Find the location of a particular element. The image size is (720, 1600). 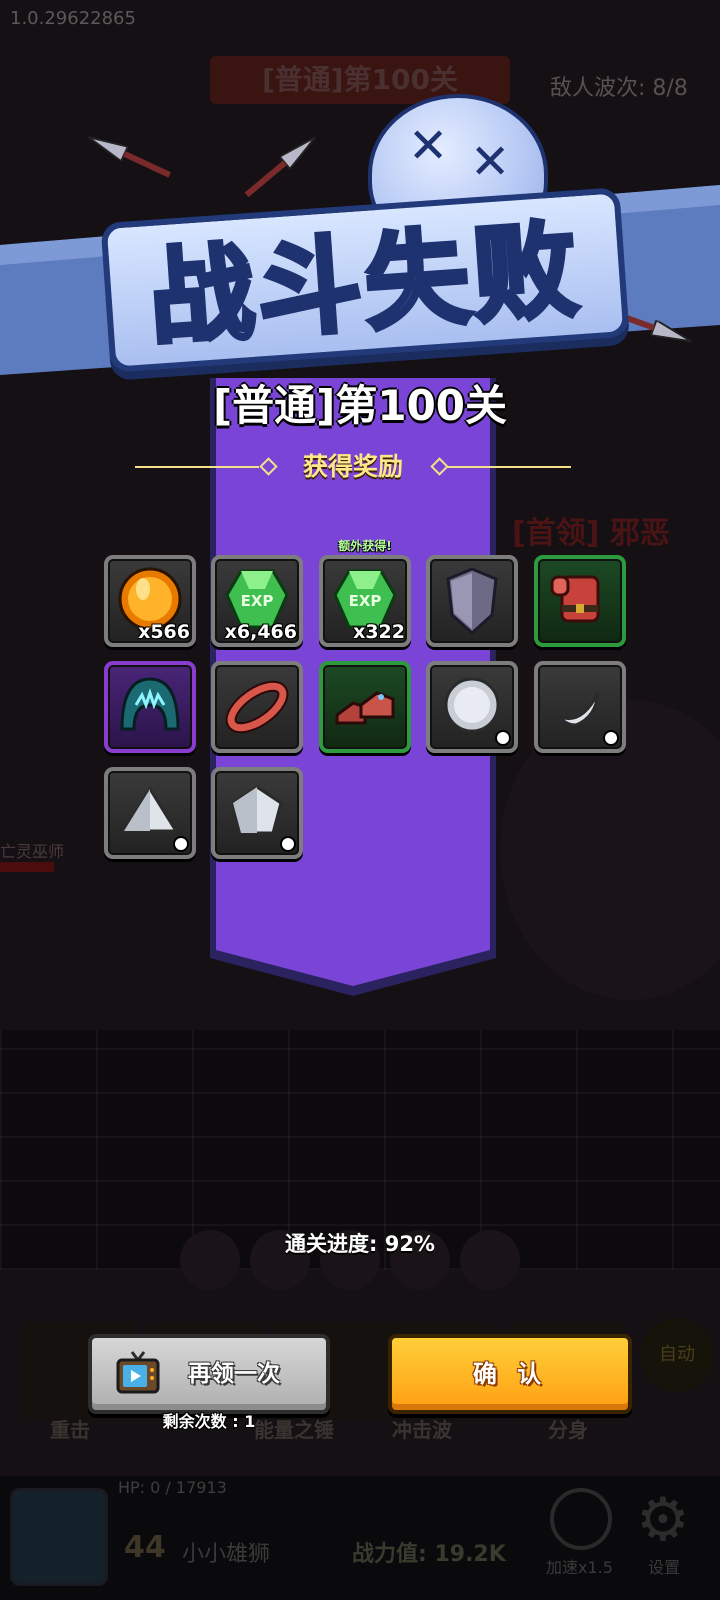

reward-slot: 额外获得! EXP x322 is located at coordinates (365, 593).